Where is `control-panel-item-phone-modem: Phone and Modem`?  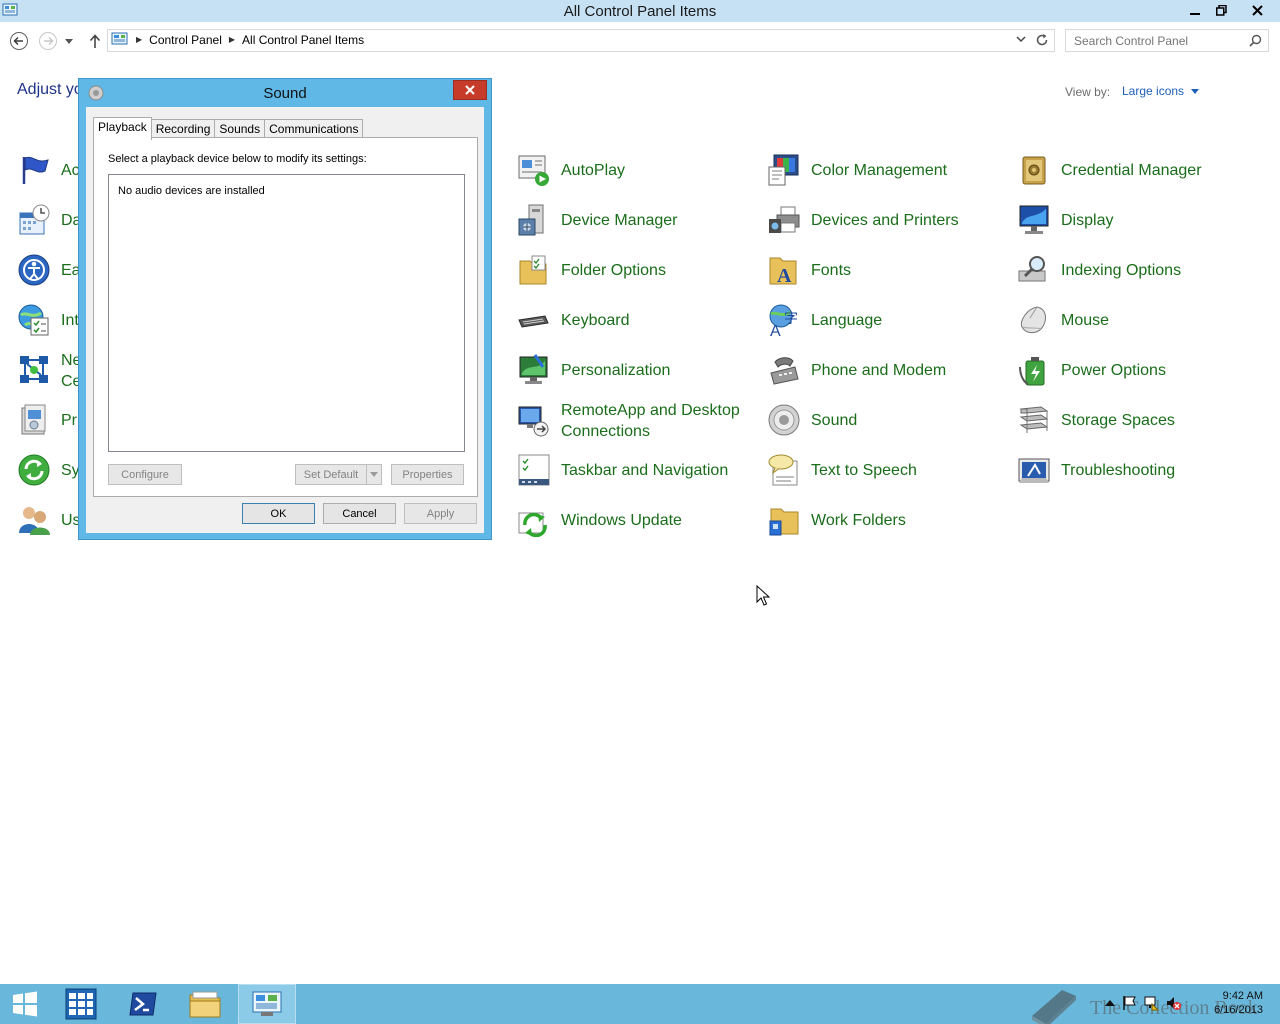 control-panel-item-phone-modem: Phone and Modem is located at coordinates (856, 370).